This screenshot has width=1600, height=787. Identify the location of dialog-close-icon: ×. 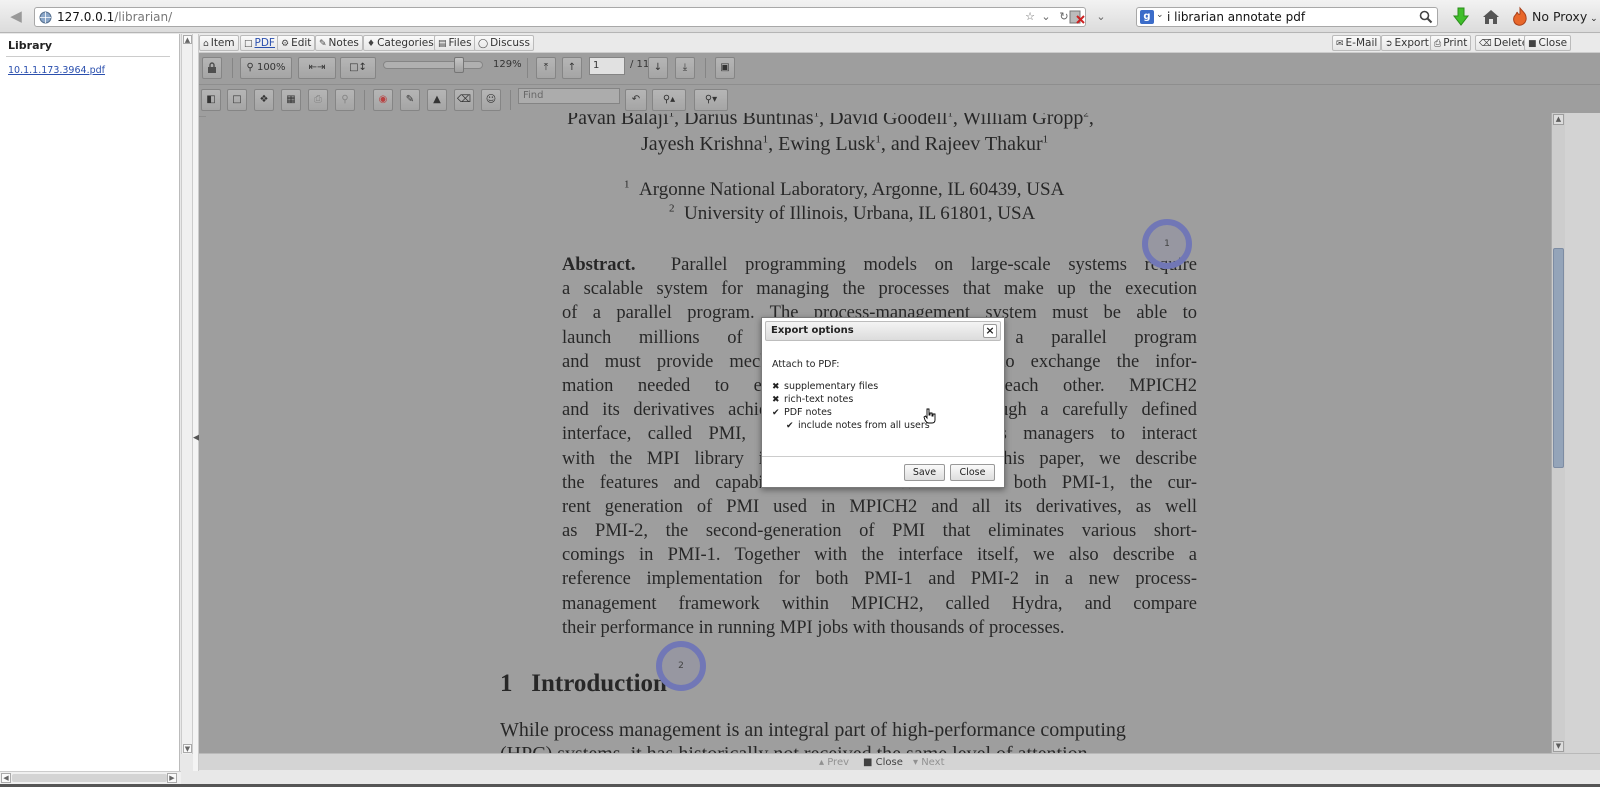
(990, 331).